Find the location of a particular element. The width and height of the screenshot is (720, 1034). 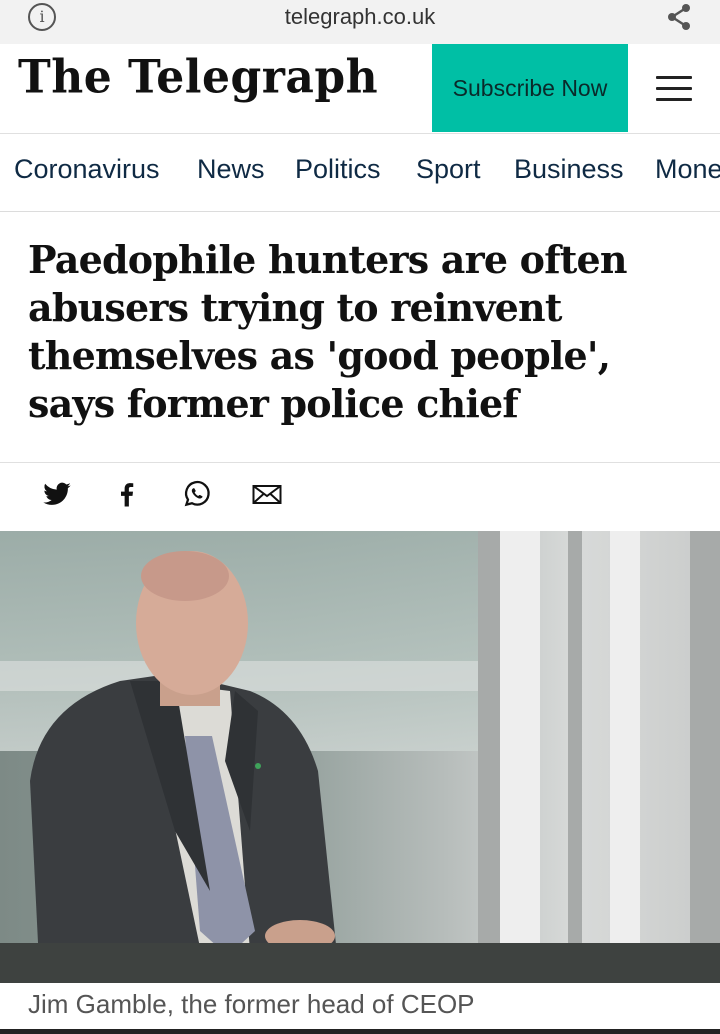

nav-item-money: Mone is located at coordinates (687, 169).